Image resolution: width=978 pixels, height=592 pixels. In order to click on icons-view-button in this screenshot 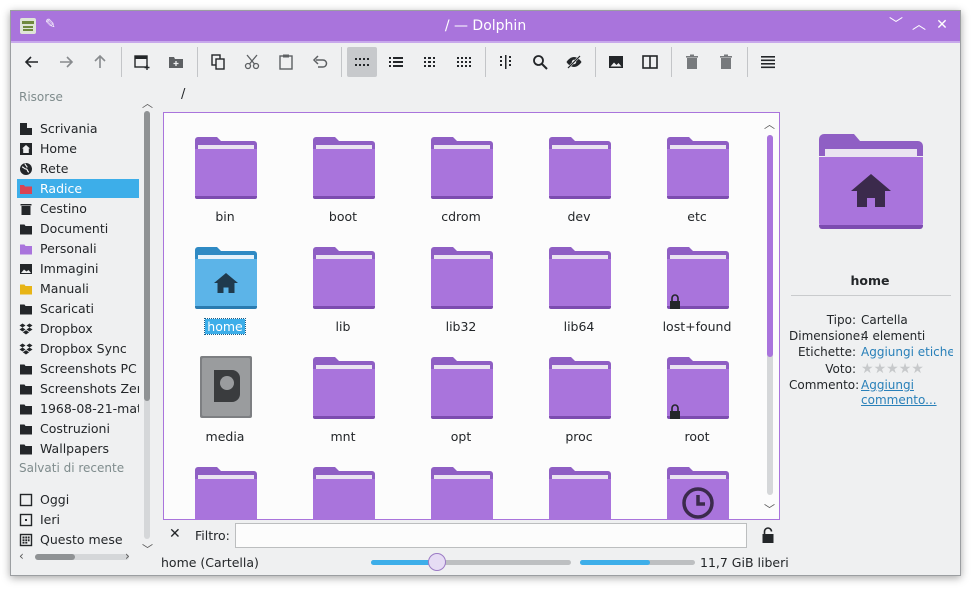, I will do `click(362, 62)`.